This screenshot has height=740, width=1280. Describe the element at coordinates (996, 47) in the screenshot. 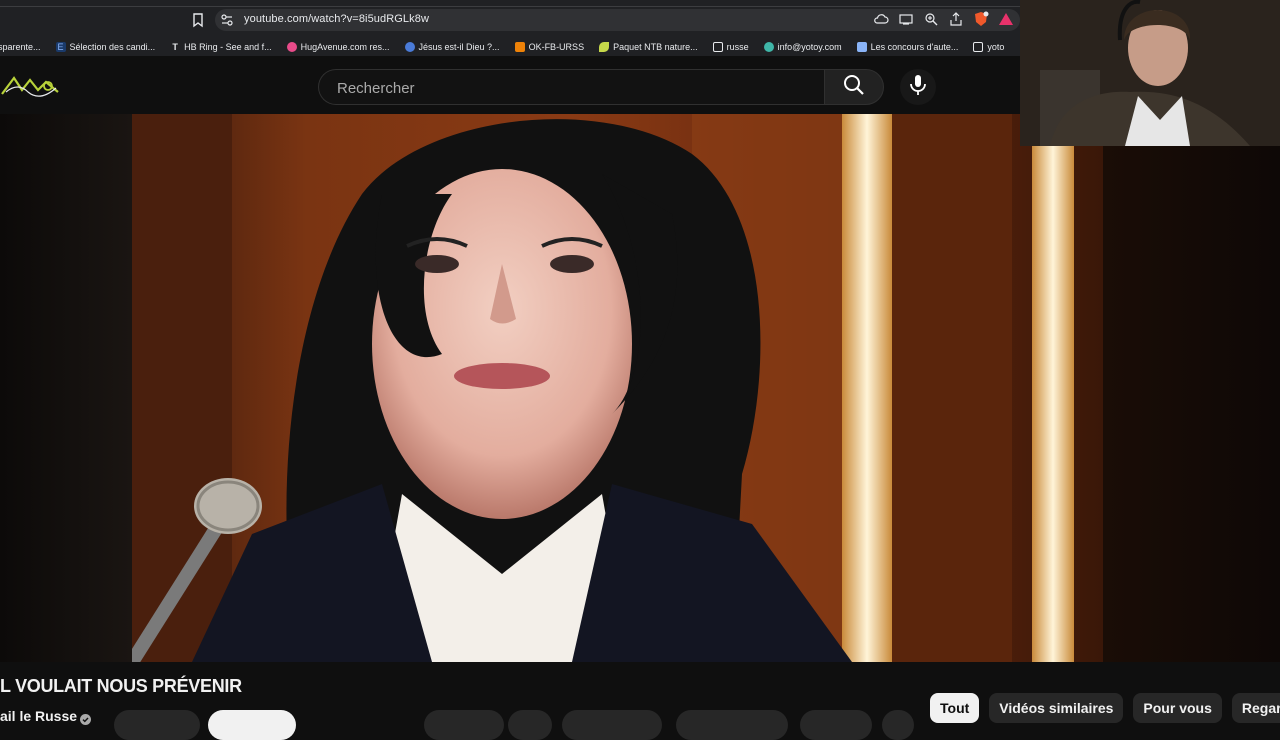

I see `bookmark-label: yoto` at that location.